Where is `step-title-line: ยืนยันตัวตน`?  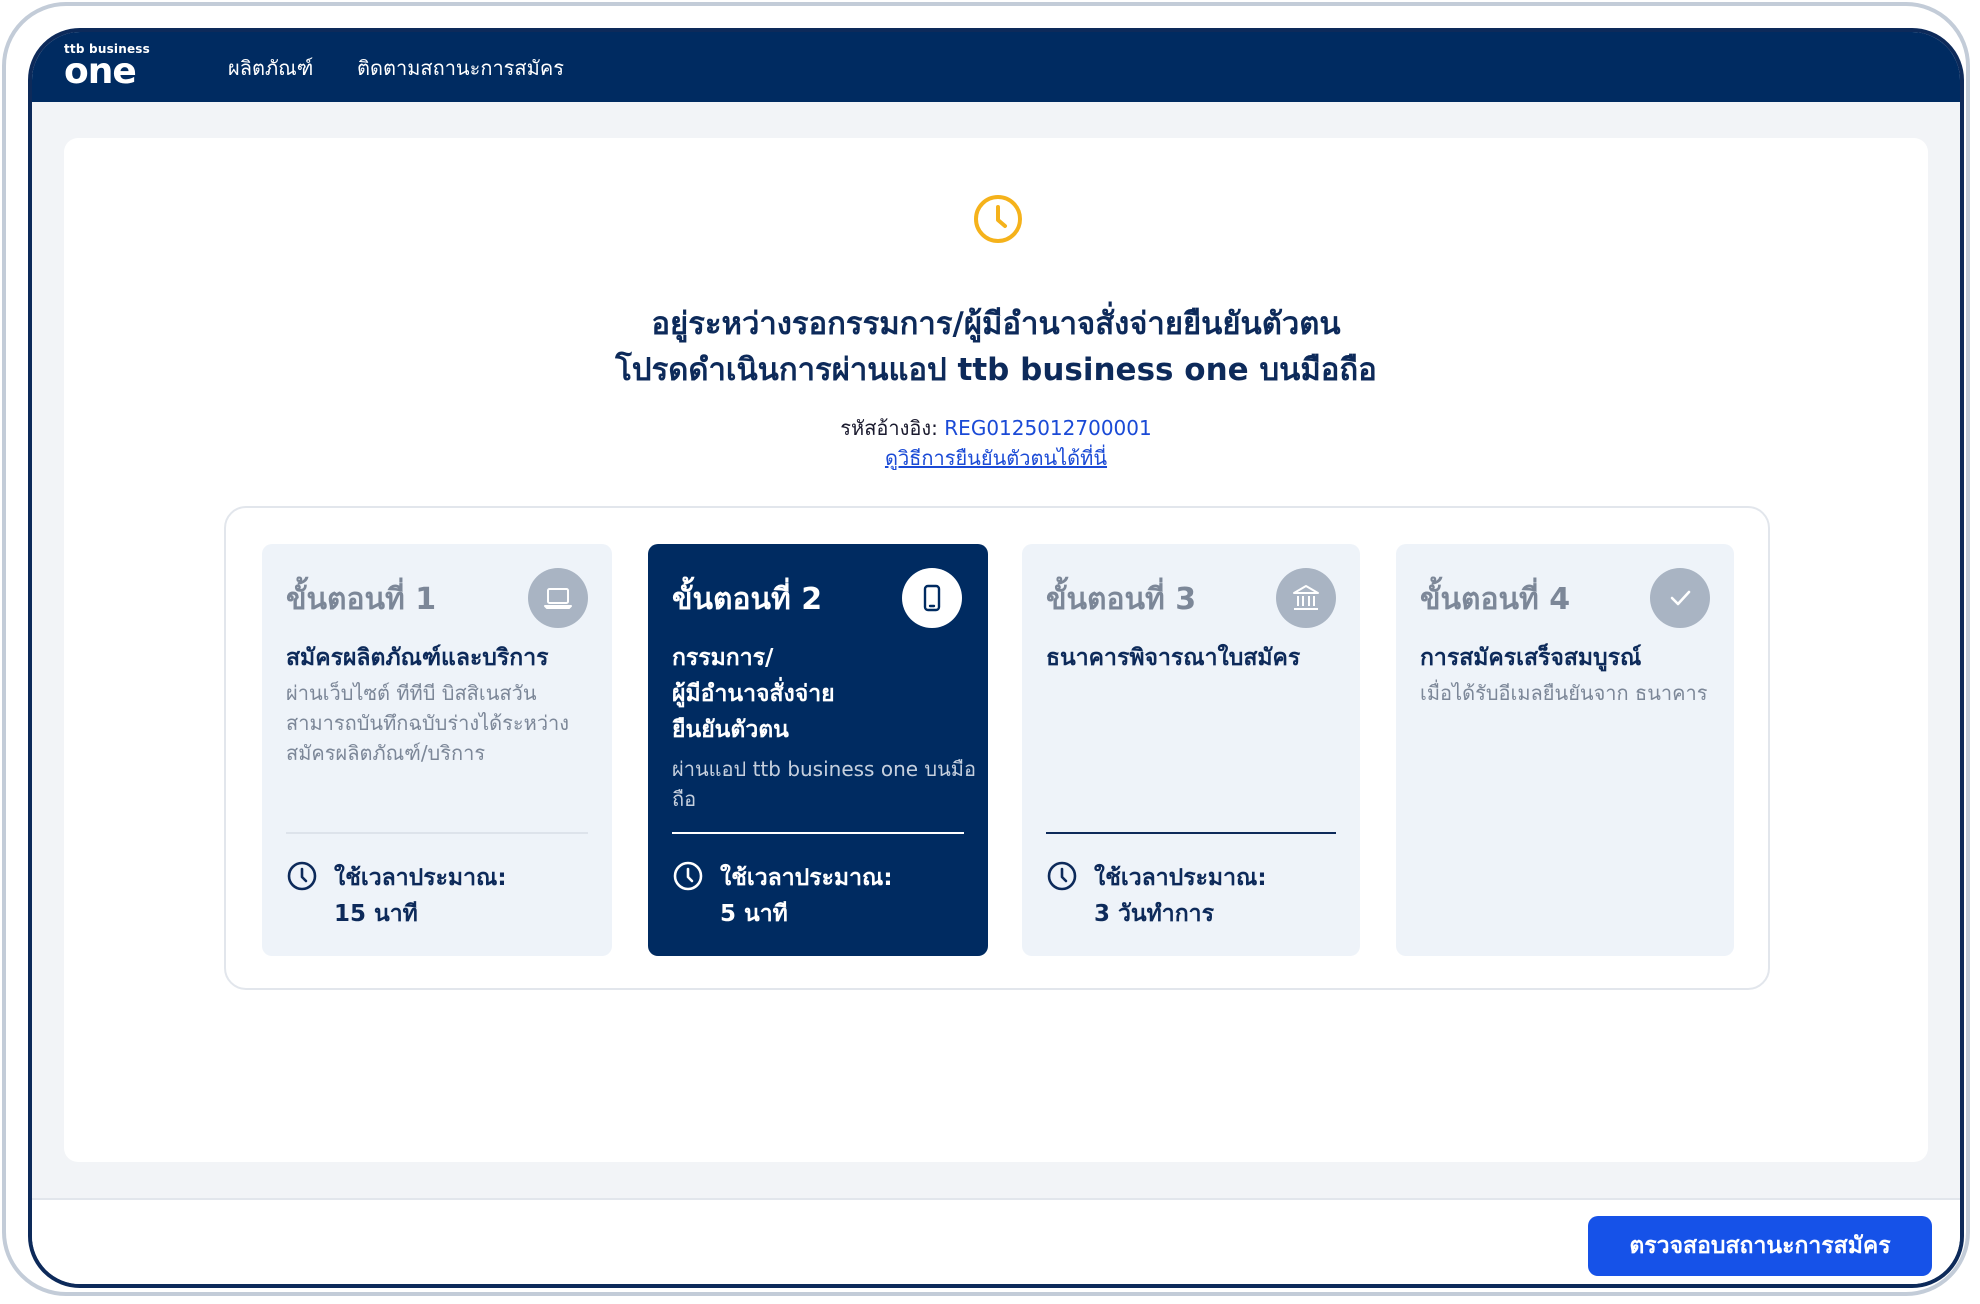
step-title-line: ยืนยันตัวตน is located at coordinates (730, 730).